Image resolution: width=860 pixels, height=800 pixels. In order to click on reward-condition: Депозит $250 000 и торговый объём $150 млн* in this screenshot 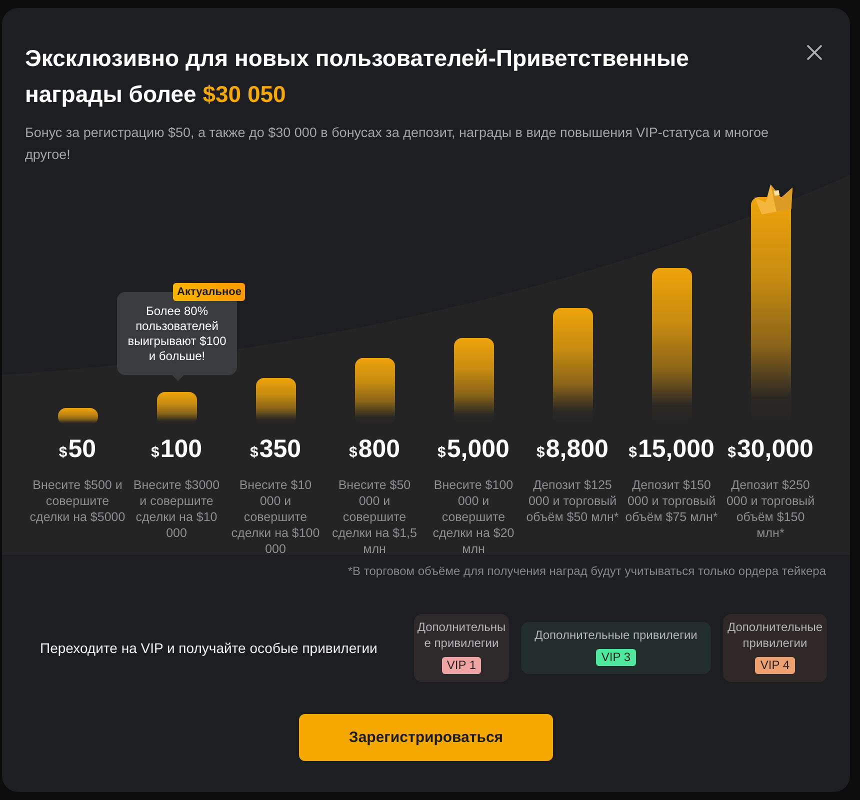, I will do `click(770, 509)`.